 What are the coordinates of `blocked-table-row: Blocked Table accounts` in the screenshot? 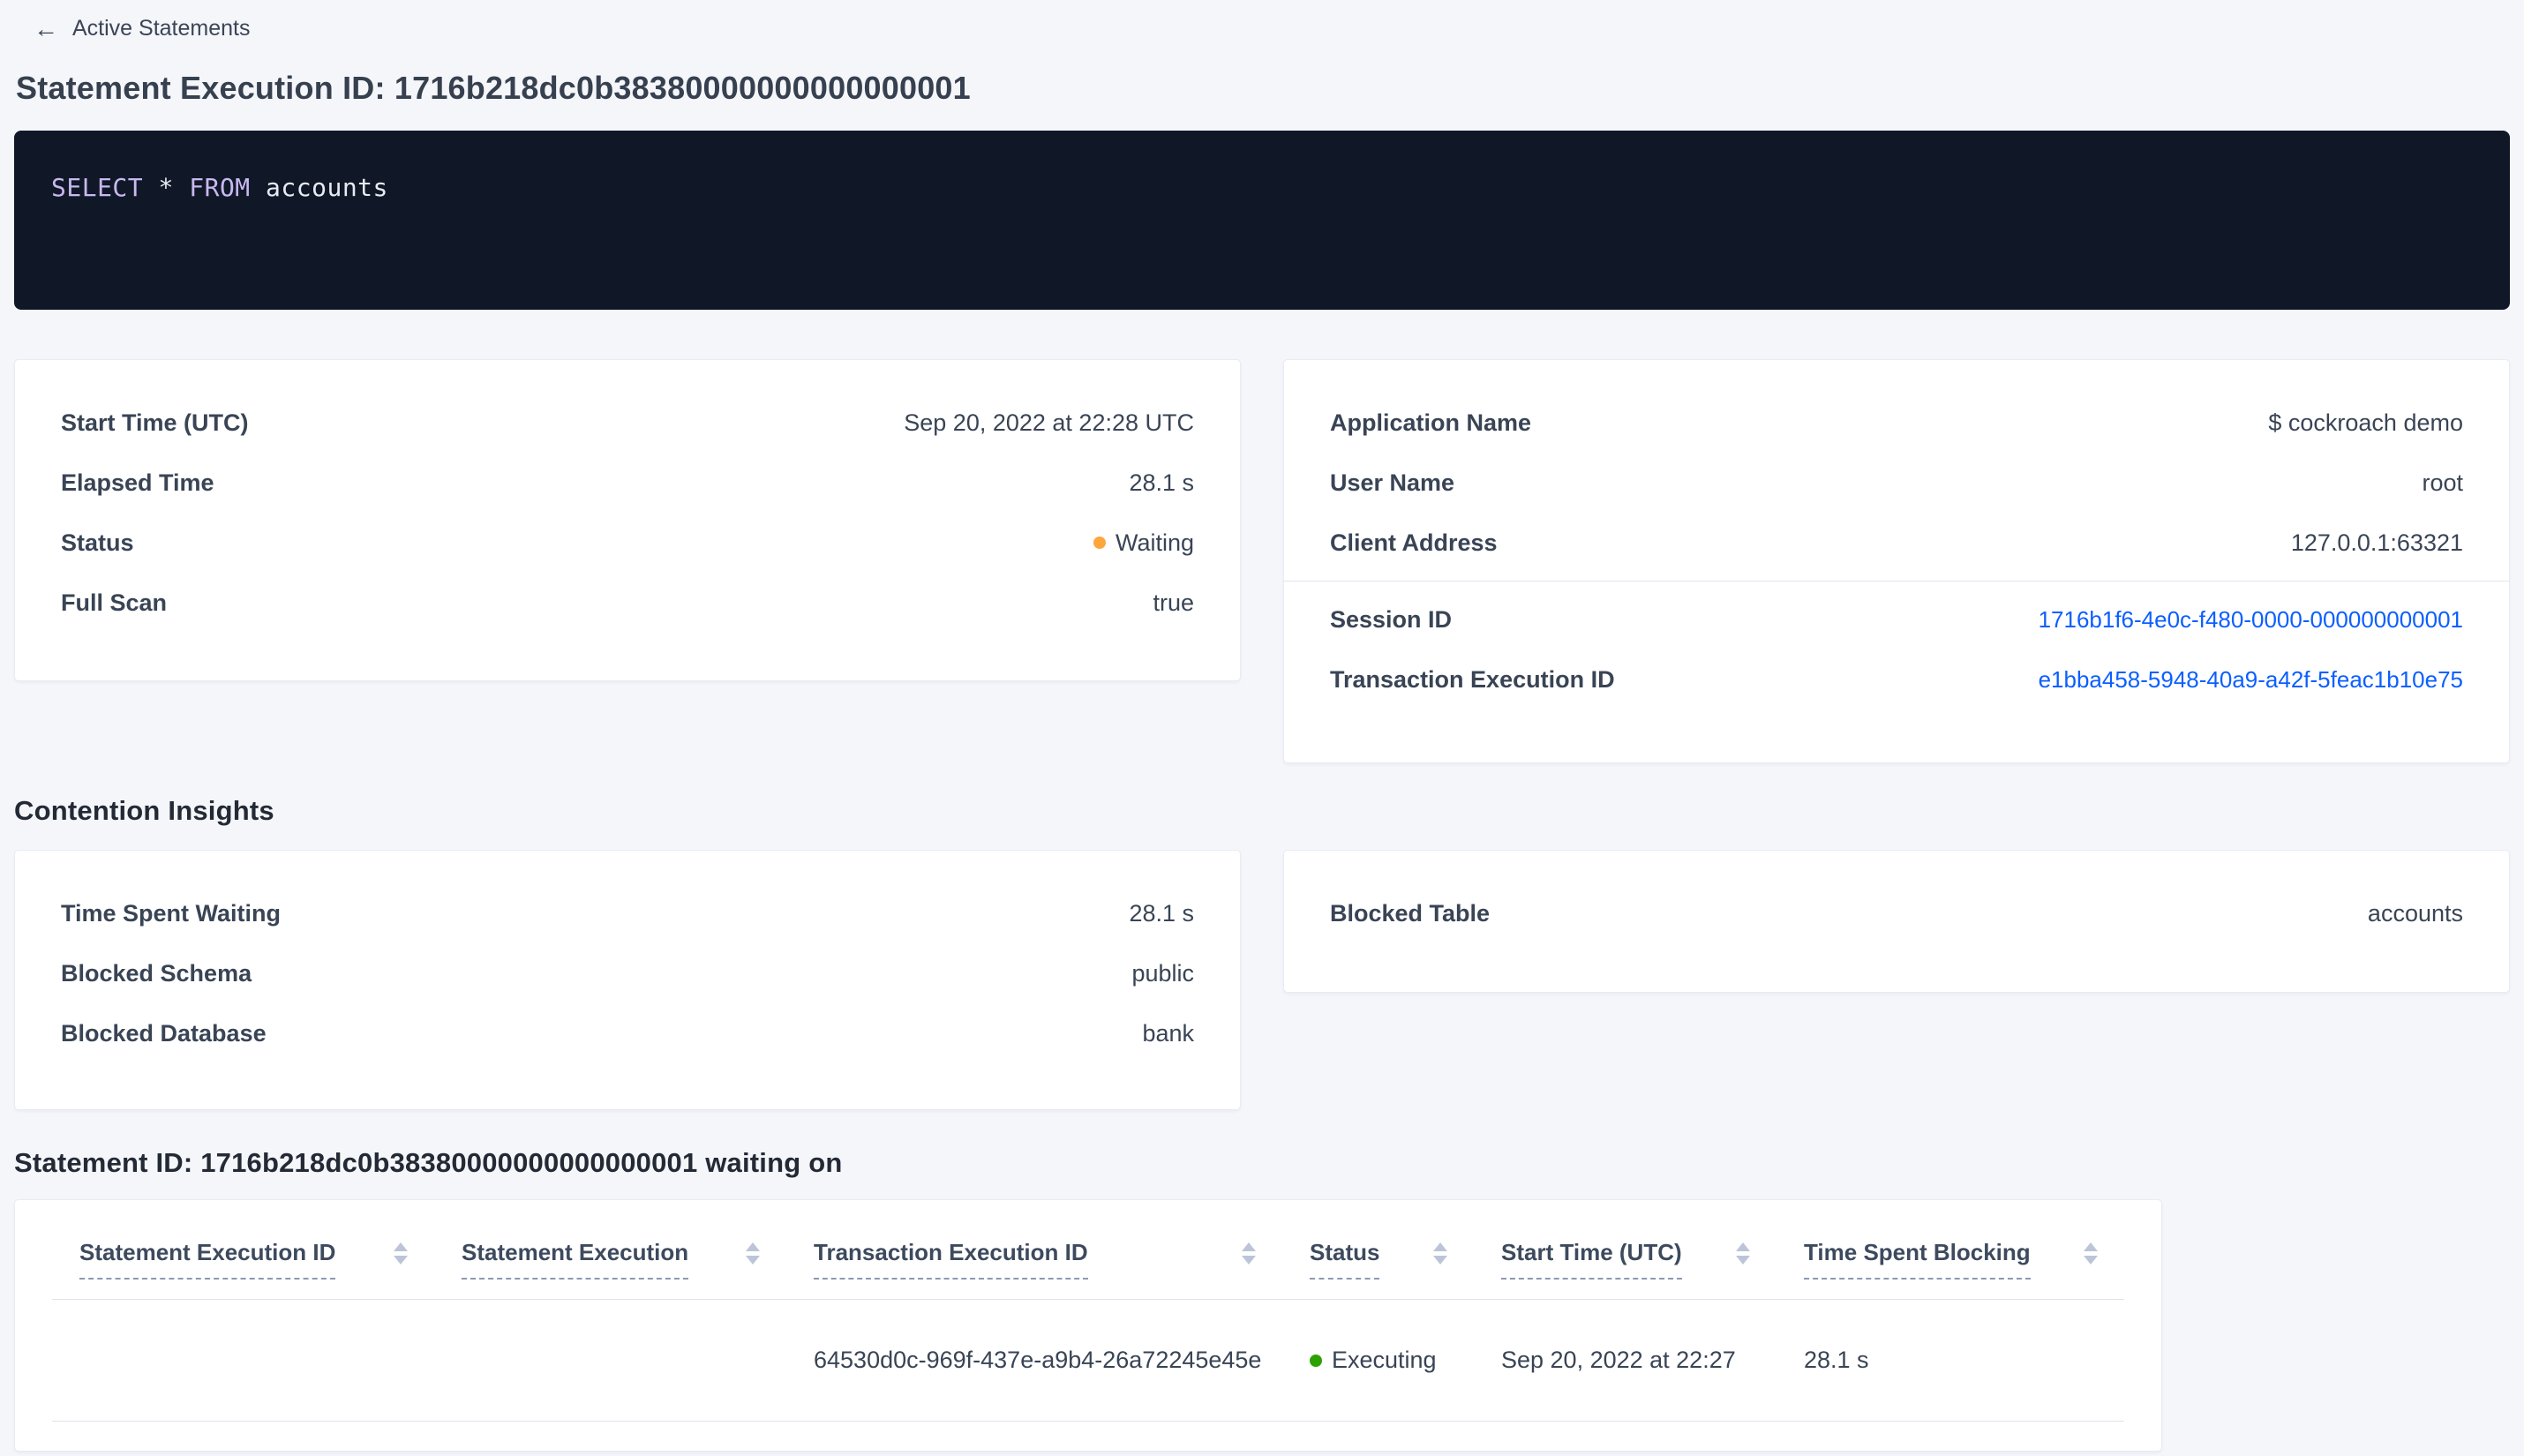 It's located at (1896, 913).